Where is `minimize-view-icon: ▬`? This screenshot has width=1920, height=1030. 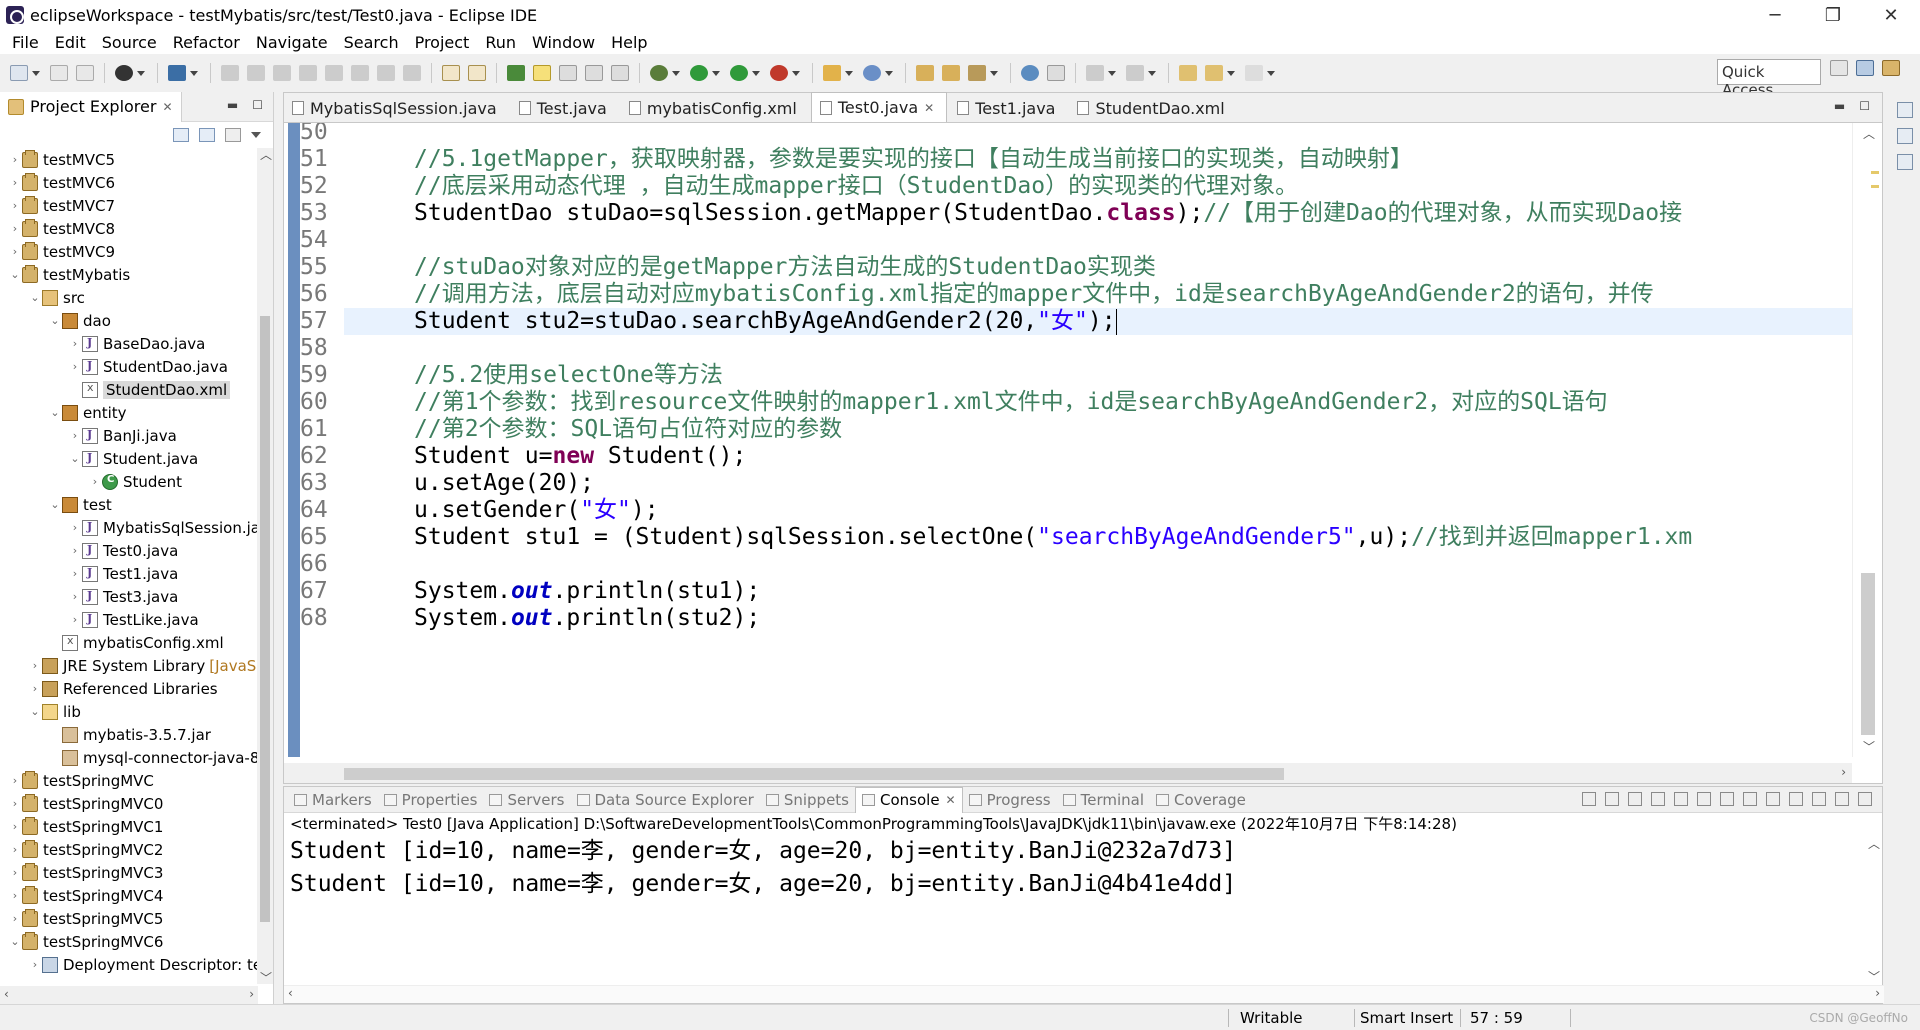
minimize-view-icon: ▬ is located at coordinates (232, 105).